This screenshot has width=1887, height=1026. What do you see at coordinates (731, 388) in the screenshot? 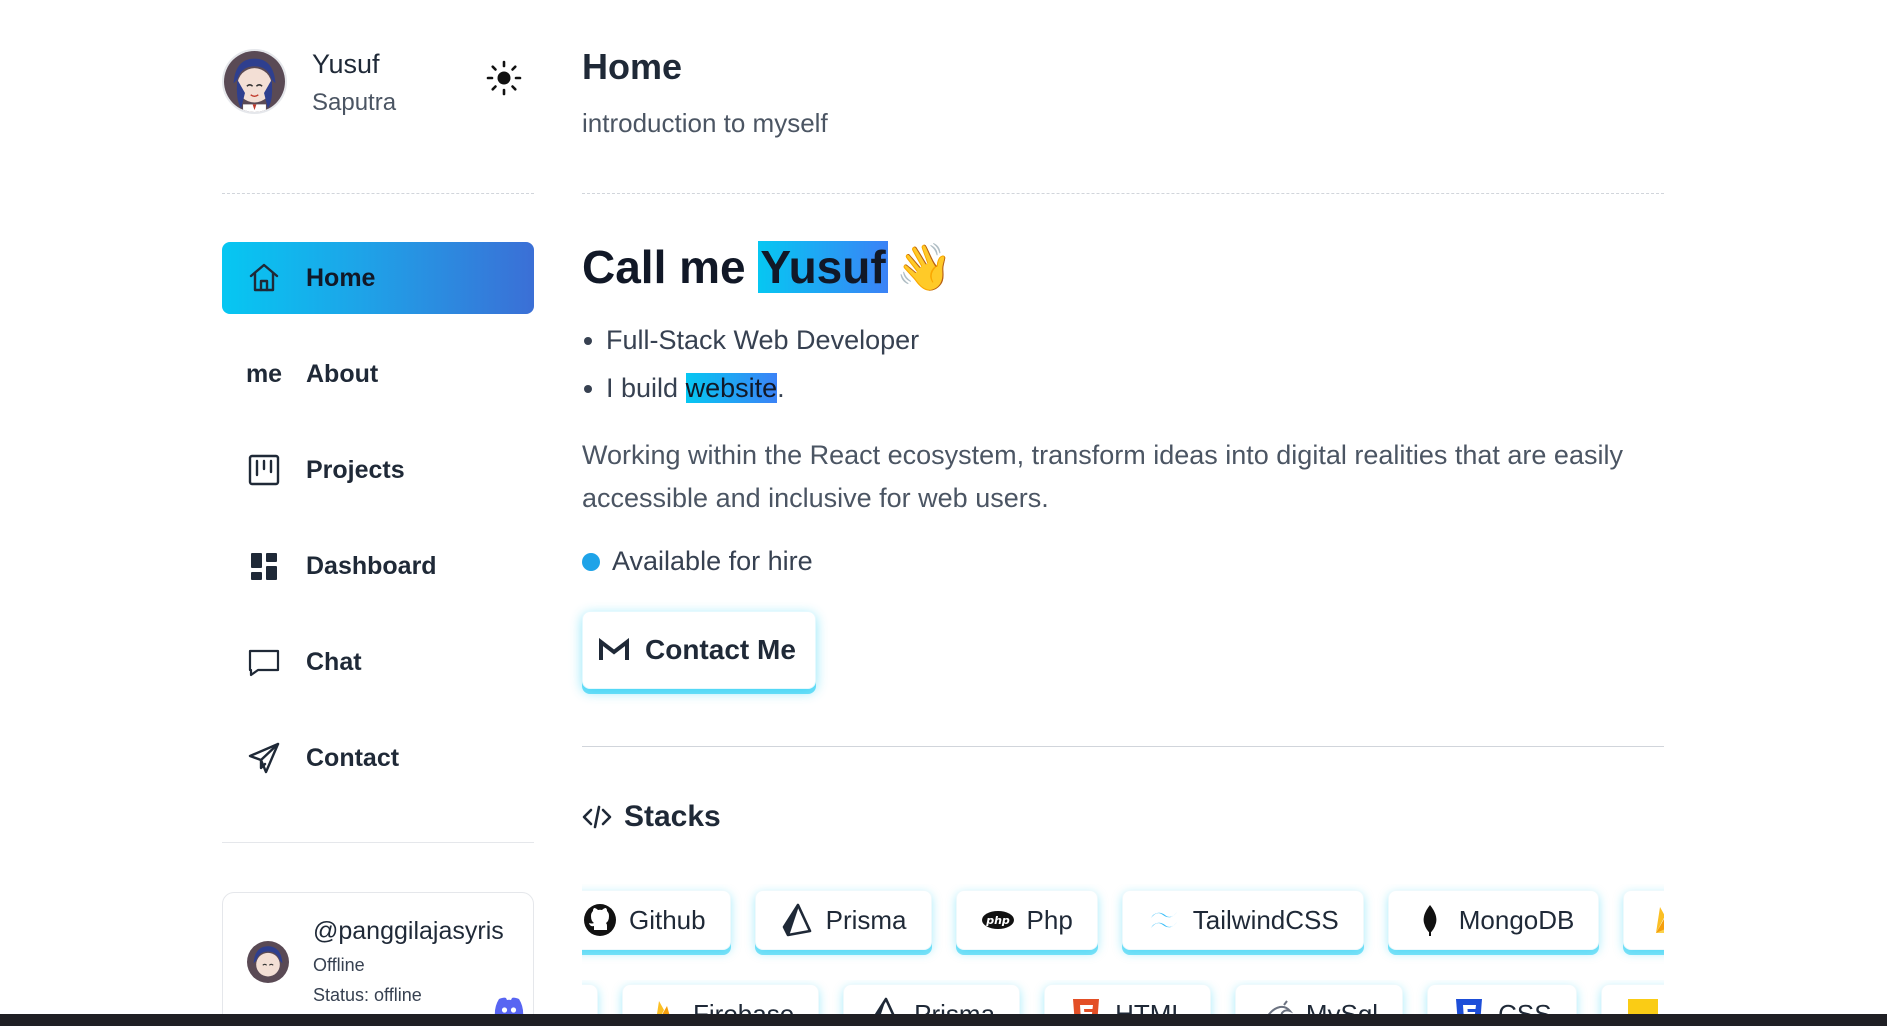
I see `build-highlight: website` at bounding box center [731, 388].